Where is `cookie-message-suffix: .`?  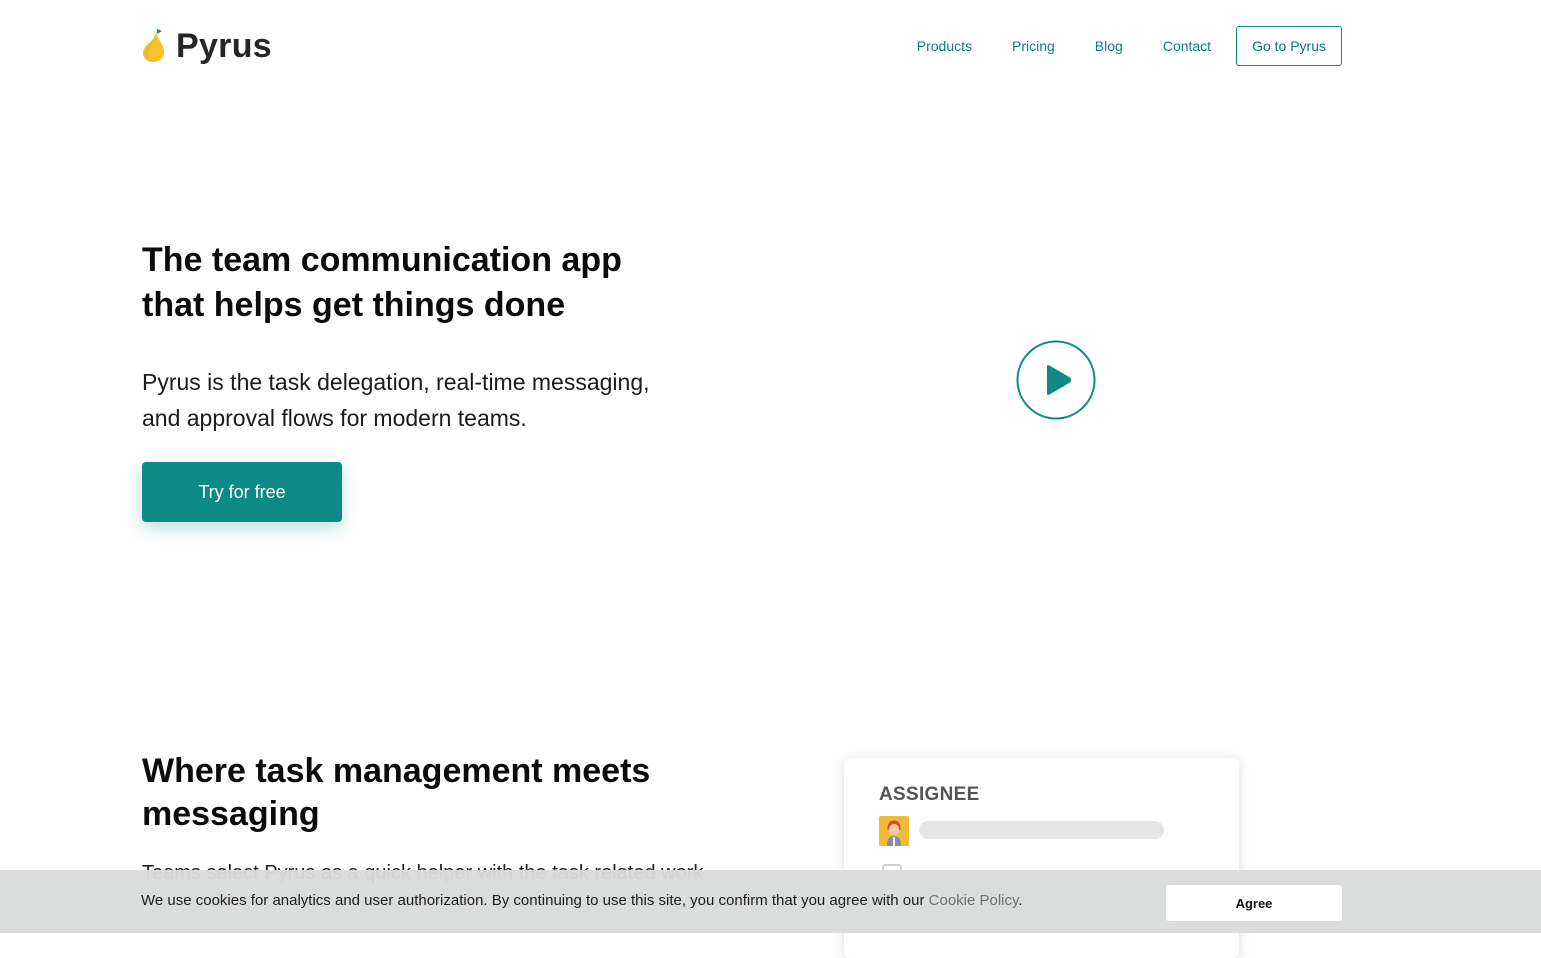
cookie-message-suffix: . is located at coordinates (1020, 900).